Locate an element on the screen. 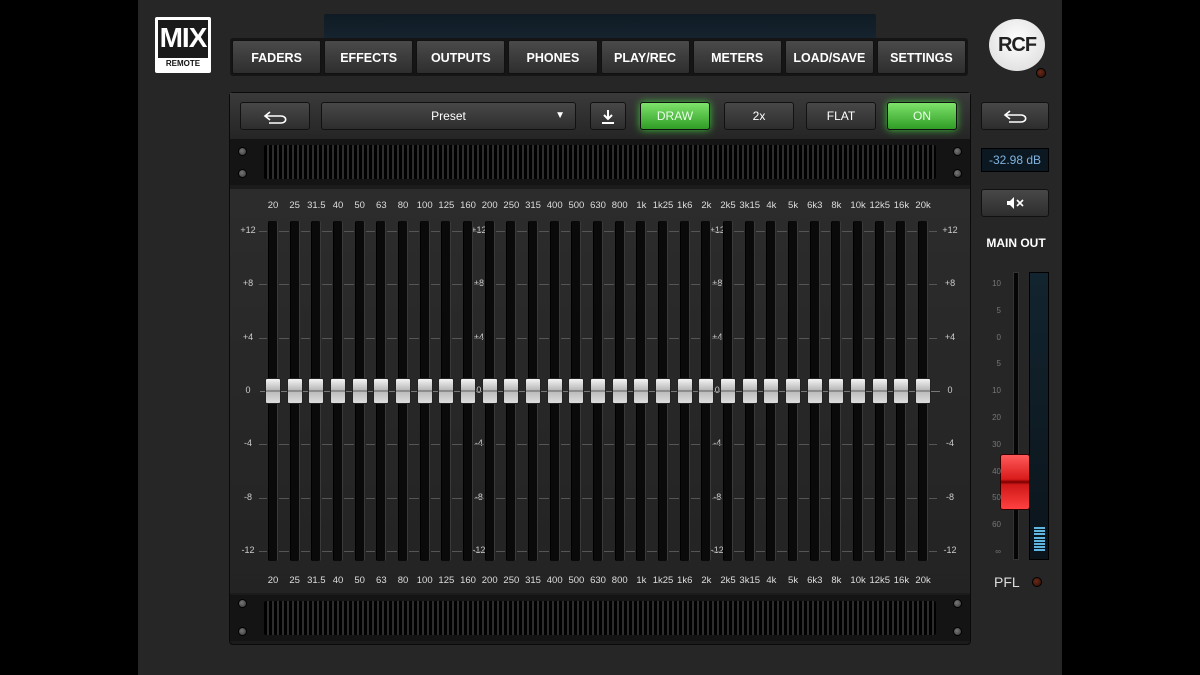  flat-button: FLAT is located at coordinates (841, 116).